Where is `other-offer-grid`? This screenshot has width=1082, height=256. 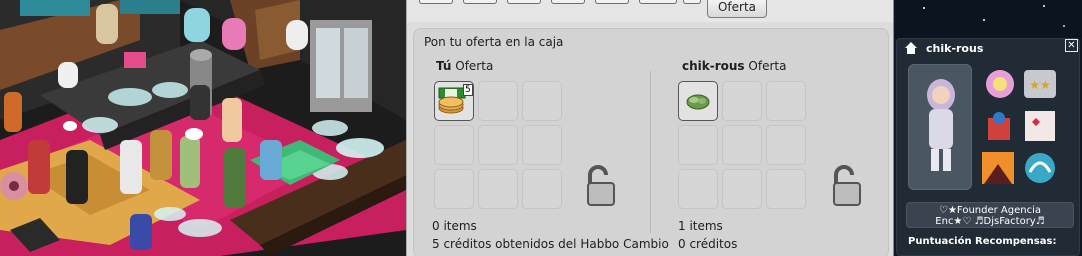
other-offer-grid is located at coordinates (744, 146).